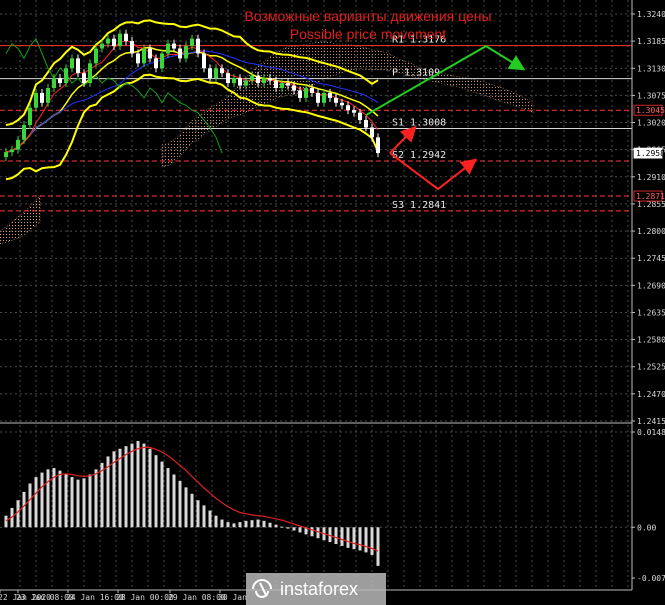 The image size is (665, 605). Describe the element at coordinates (651, 285) in the screenshot. I see `price-tick-label: 1.2690` at that location.